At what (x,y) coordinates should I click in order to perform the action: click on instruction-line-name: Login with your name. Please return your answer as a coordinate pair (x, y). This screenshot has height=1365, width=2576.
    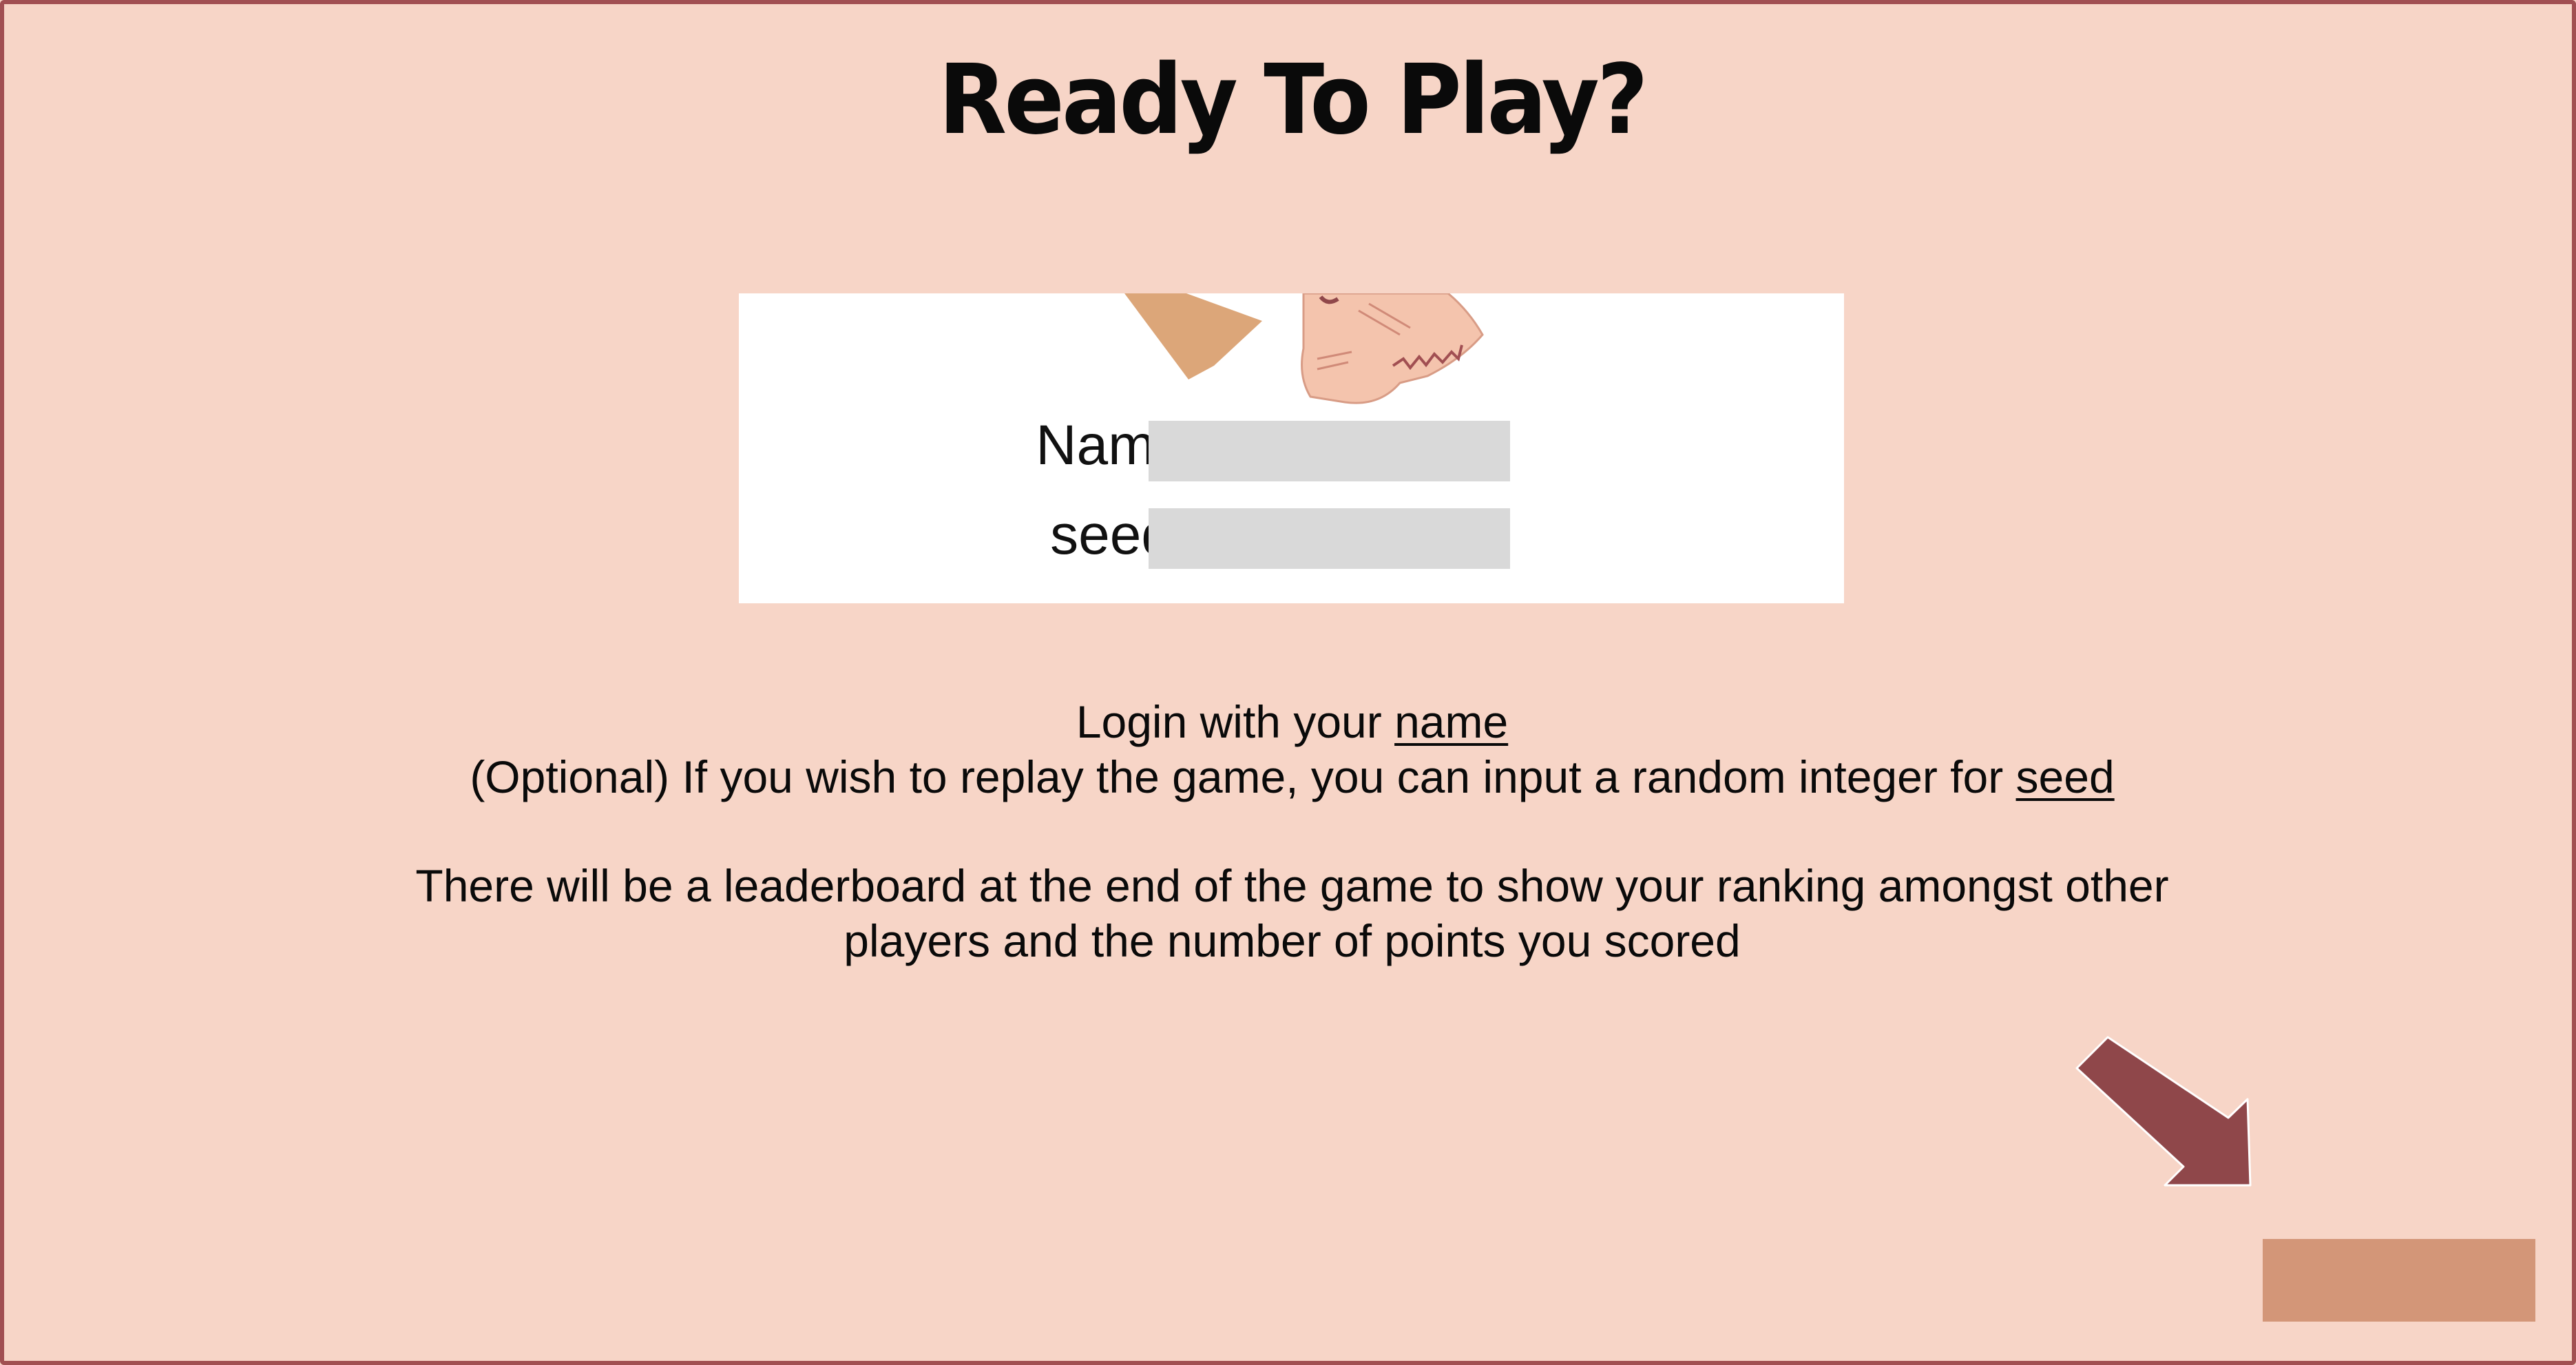
    Looking at the image, I should click on (1290, 721).